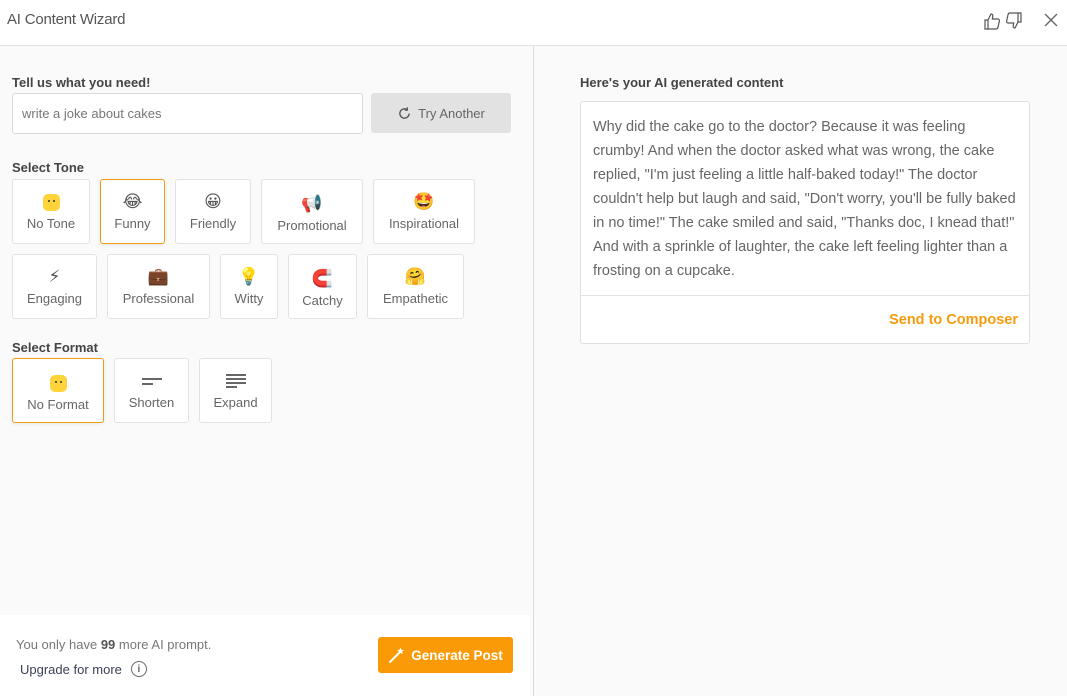  I want to click on tone-option-engaging: ⚡ Engaging, so click(54, 286).